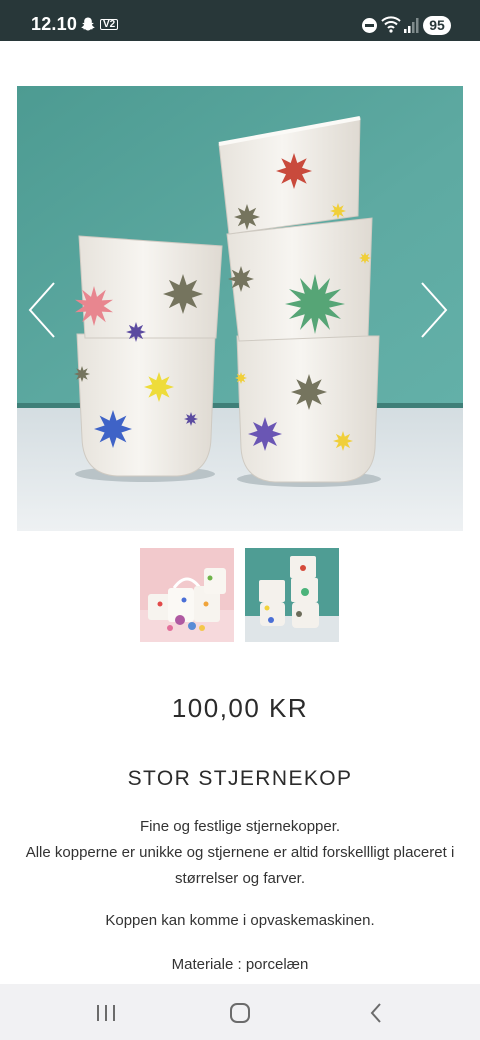 The image size is (480, 1040). Describe the element at coordinates (106, 1012) in the screenshot. I see `recents-icon` at that location.